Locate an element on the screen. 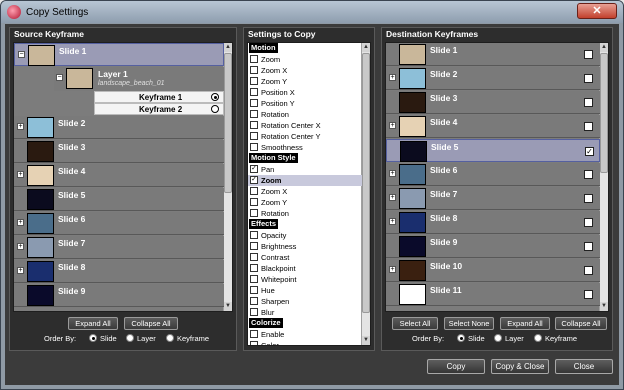 Image resolution: width=624 pixels, height=390 pixels. source-slide-row: − Slide 1 is located at coordinates (119, 54).